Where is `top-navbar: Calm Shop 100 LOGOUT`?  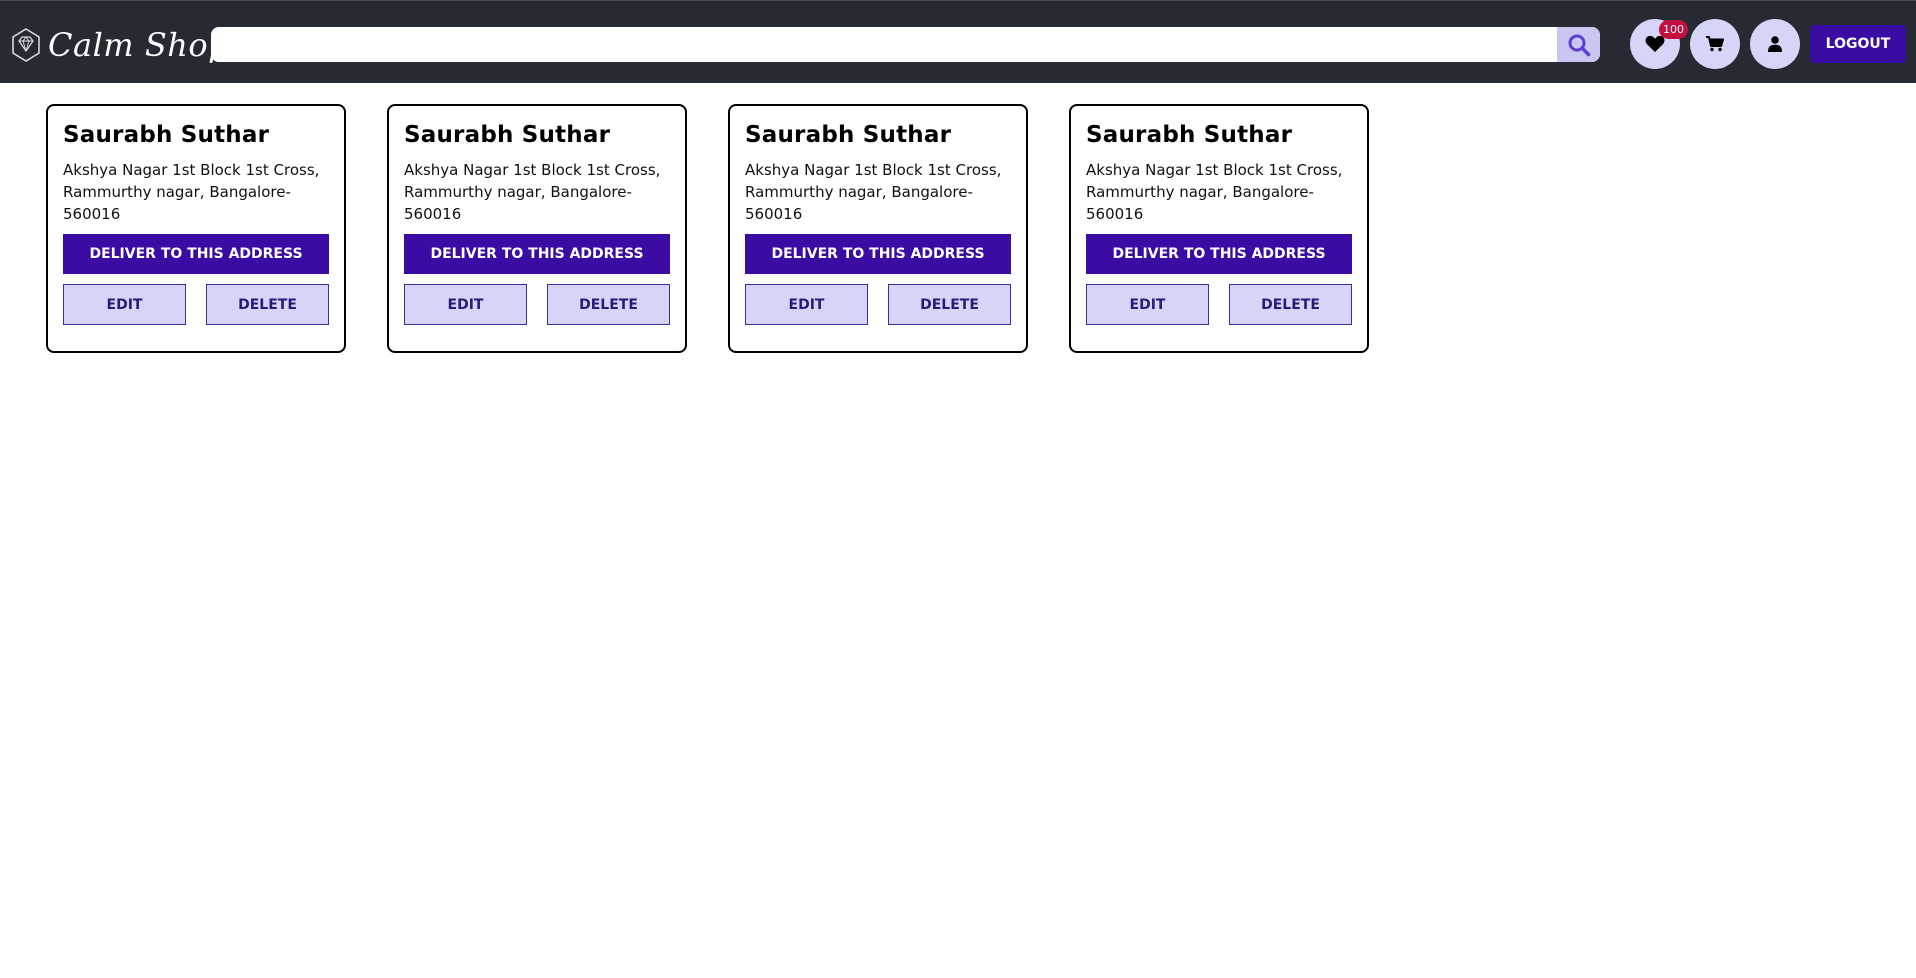
top-navbar: Calm Shop 100 LOGOUT is located at coordinates (958, 41).